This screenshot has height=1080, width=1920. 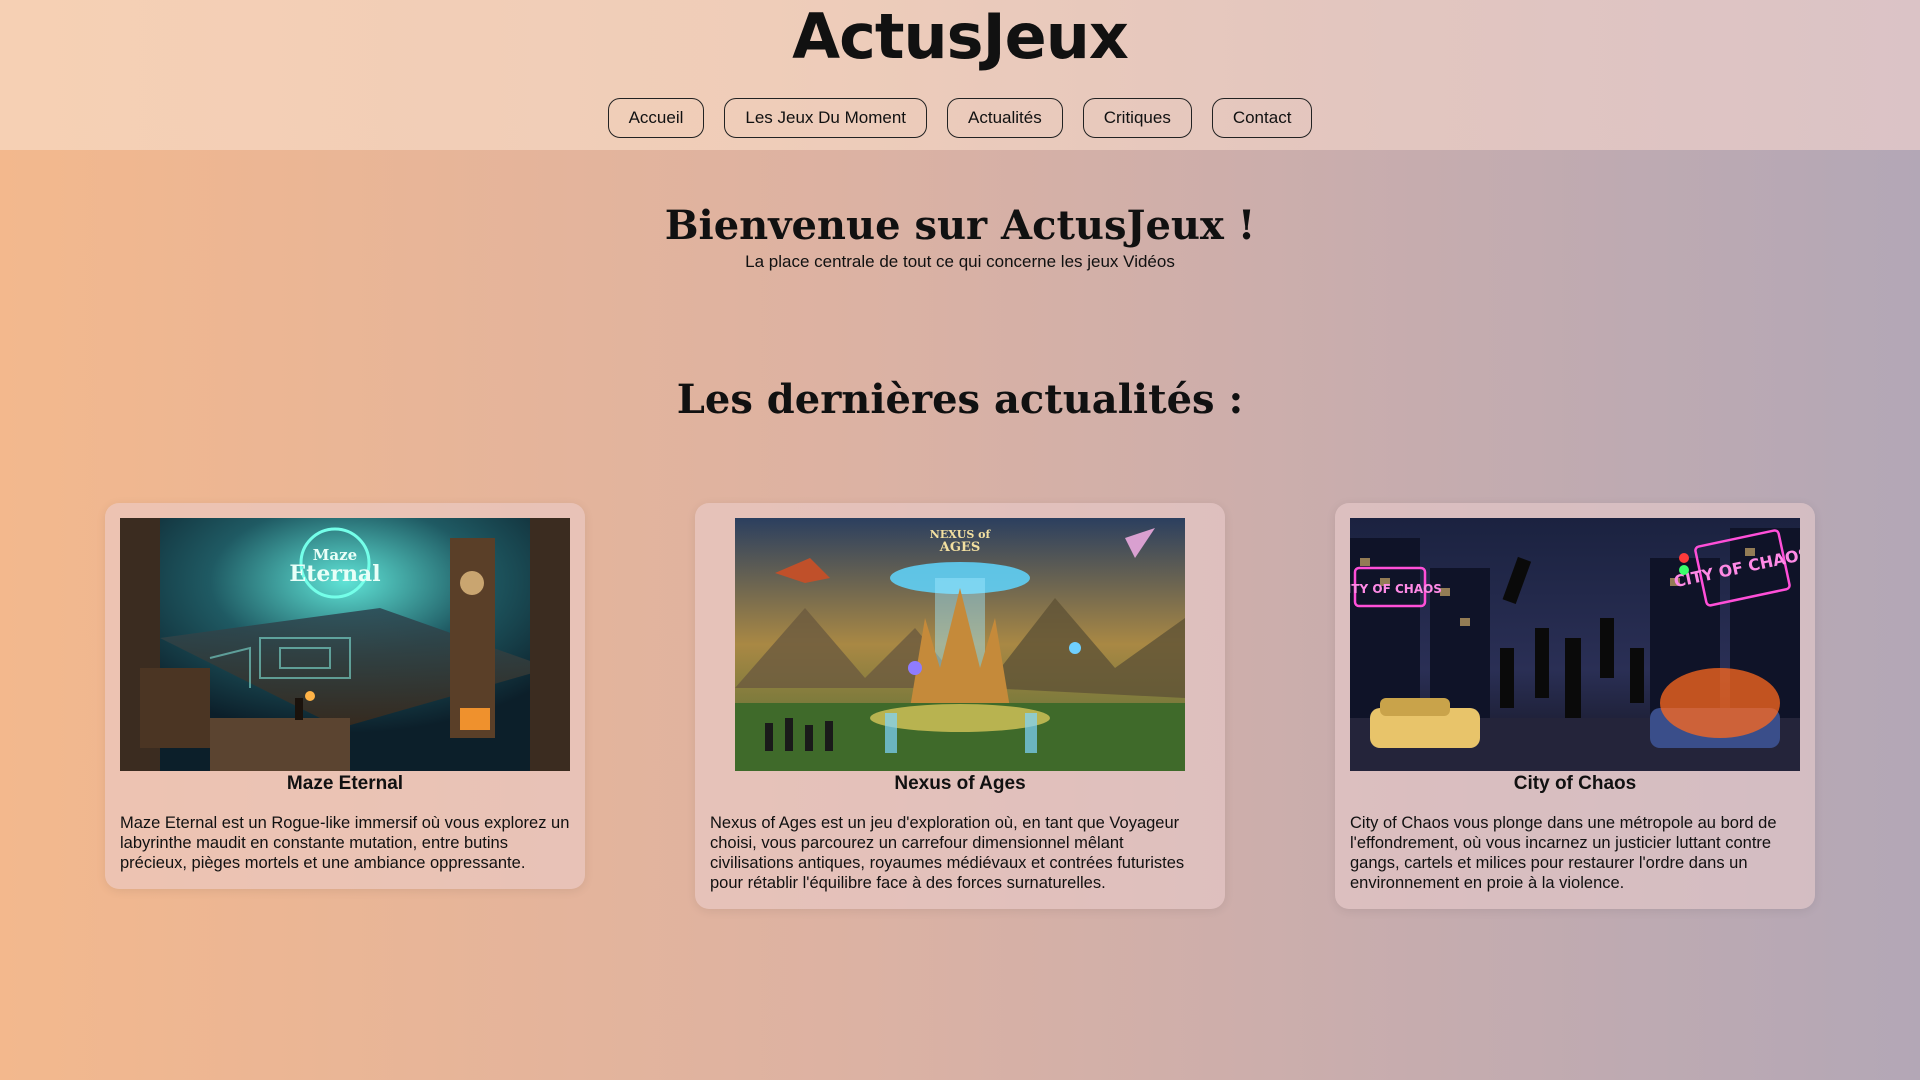 What do you see at coordinates (1005, 118) in the screenshot?
I see `nav-actualites-button: Actualités` at bounding box center [1005, 118].